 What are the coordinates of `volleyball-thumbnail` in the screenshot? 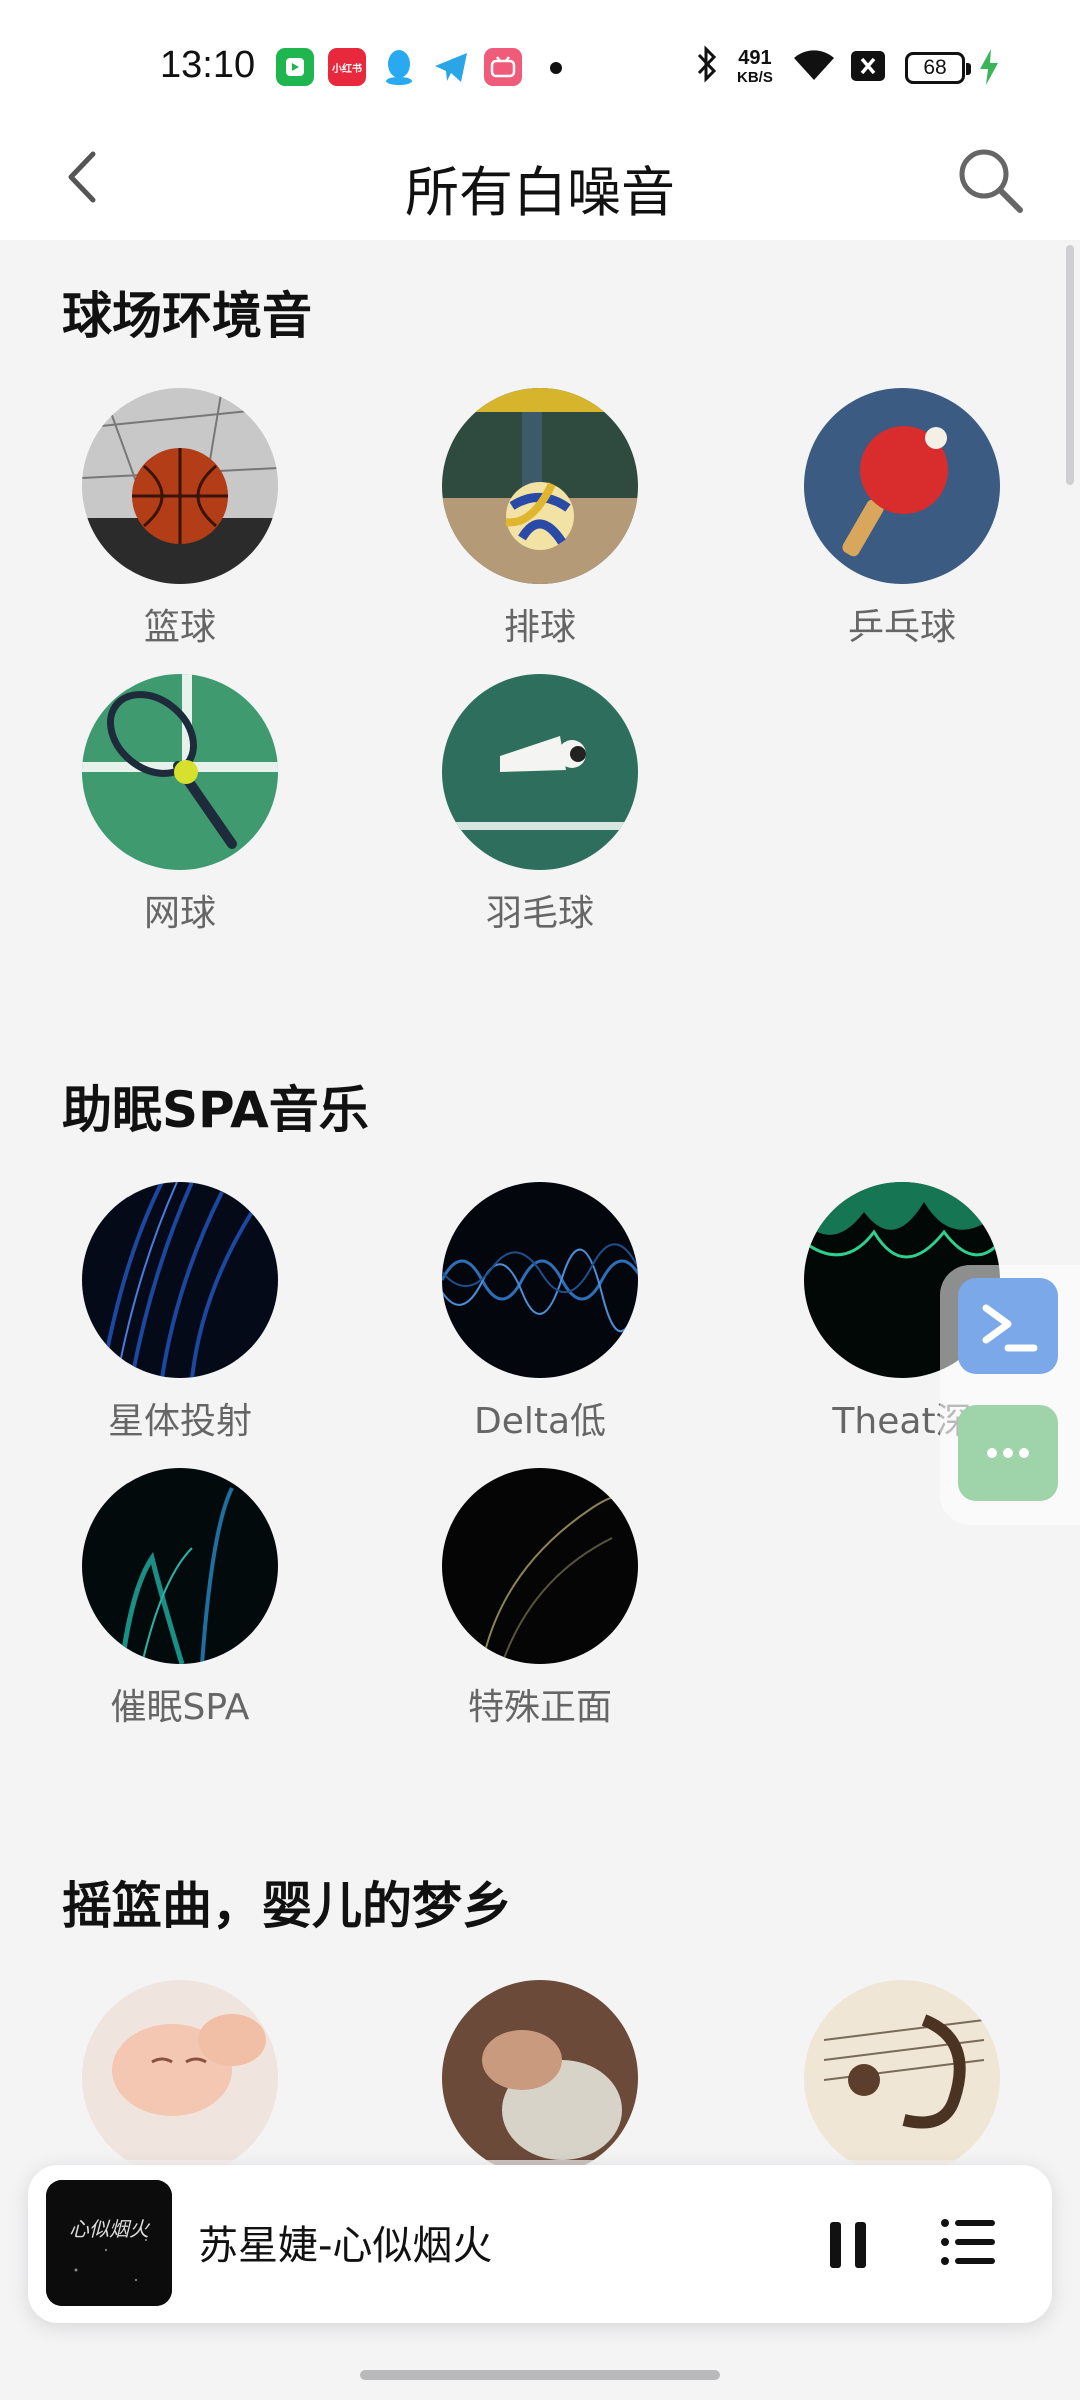 It's located at (540, 486).